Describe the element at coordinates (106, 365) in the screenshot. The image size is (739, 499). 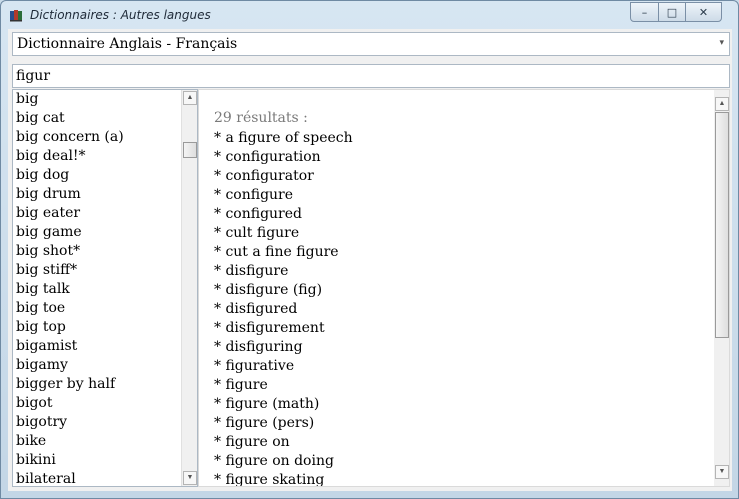
I see `word-list-item: bigamy` at that location.